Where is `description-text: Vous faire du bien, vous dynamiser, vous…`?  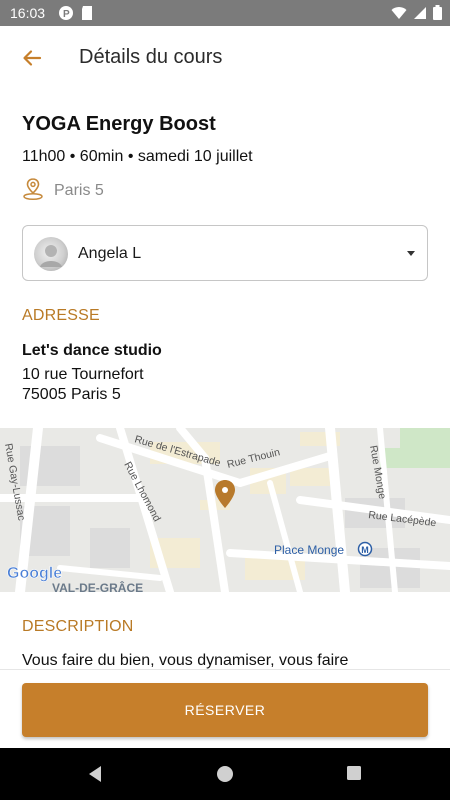 description-text: Vous faire du bien, vous dynamiser, vous… is located at coordinates (185, 660).